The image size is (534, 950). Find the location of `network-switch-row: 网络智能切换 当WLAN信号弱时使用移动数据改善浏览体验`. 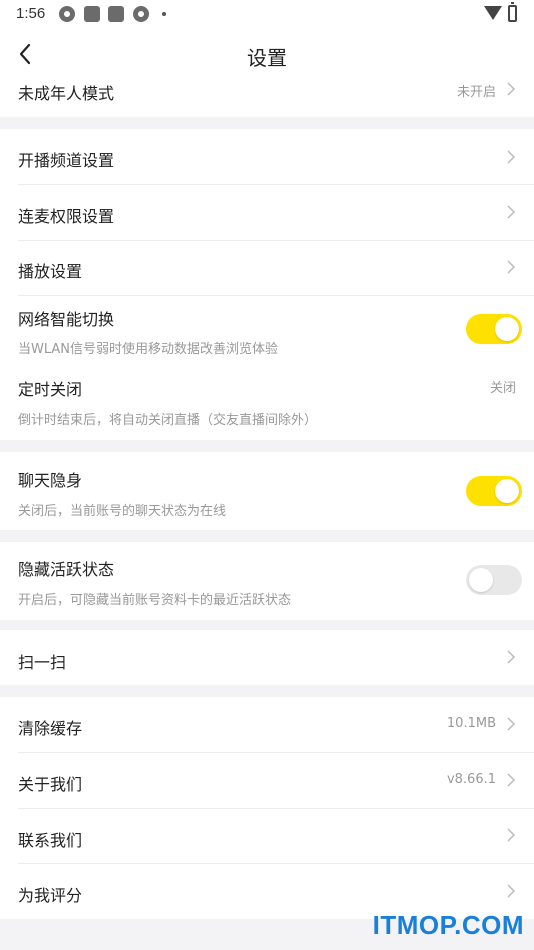

network-switch-row: 网络智能切换 当WLAN信号弱时使用移动数据改善浏览体验 is located at coordinates (267, 331).